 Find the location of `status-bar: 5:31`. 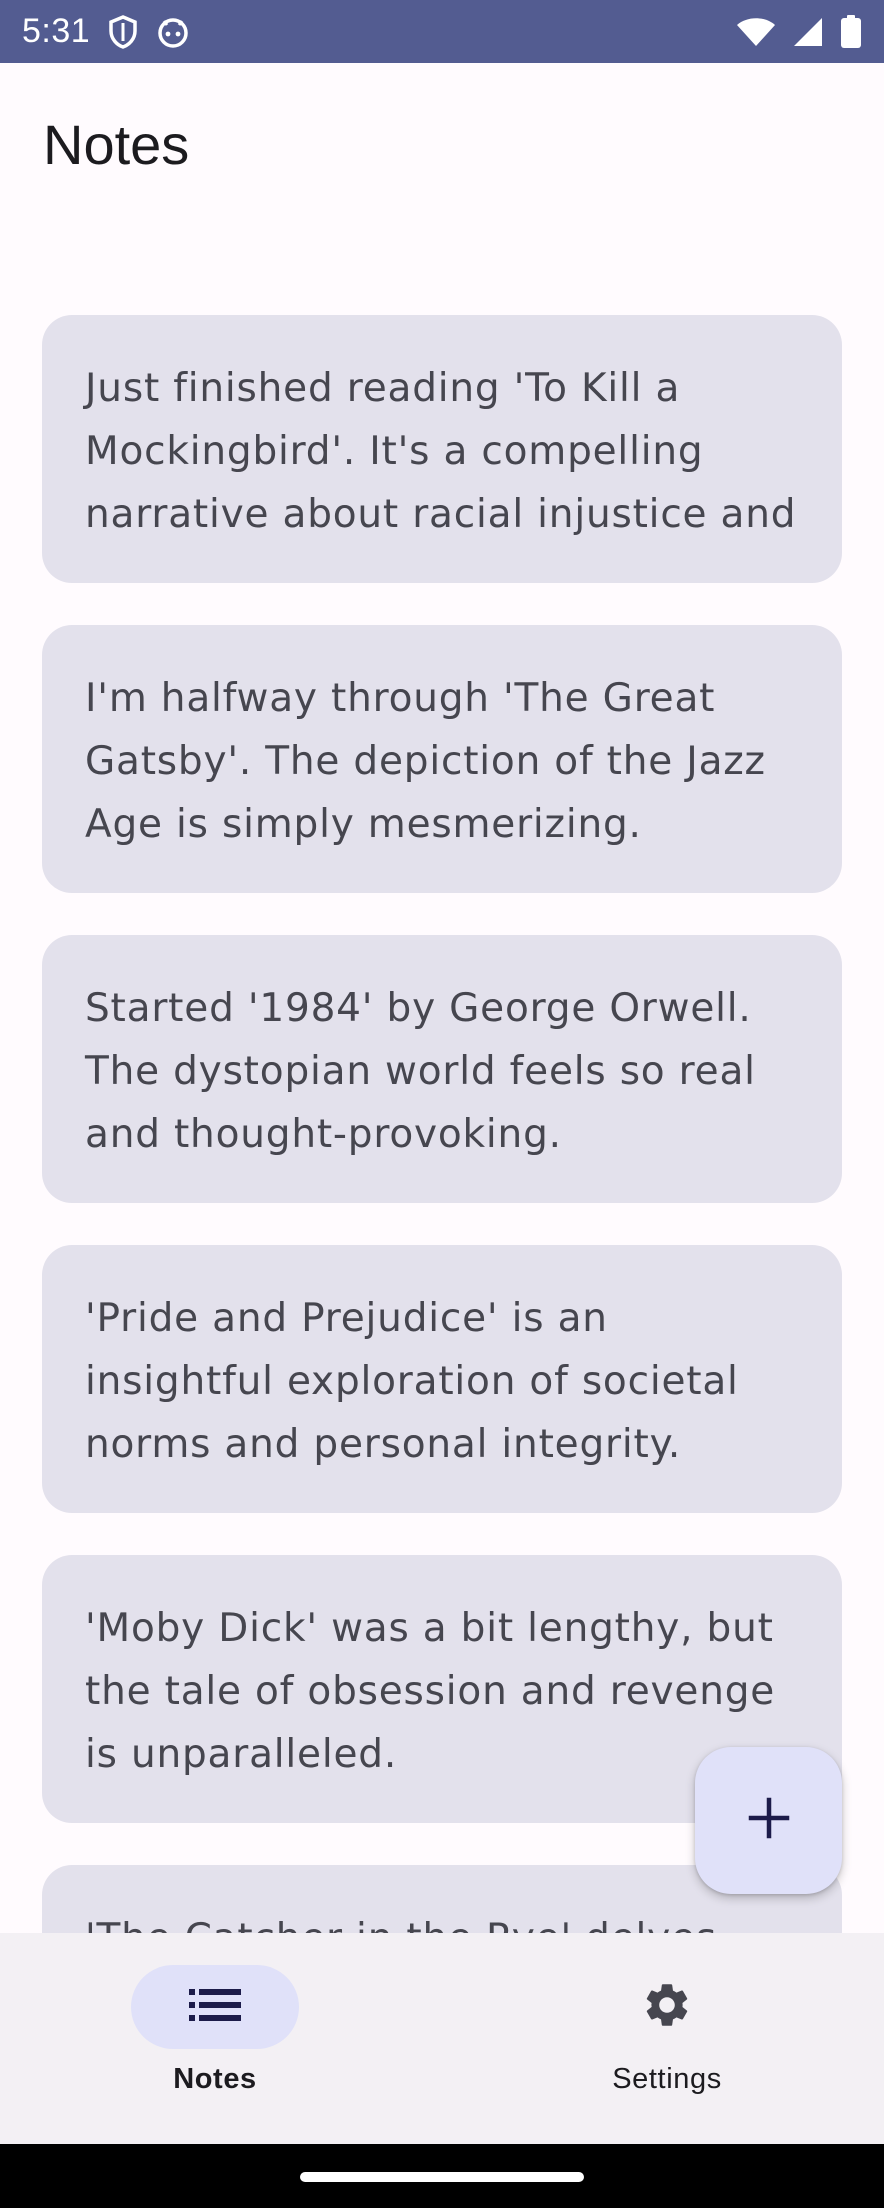

status-bar: 5:31 is located at coordinates (442, 31).